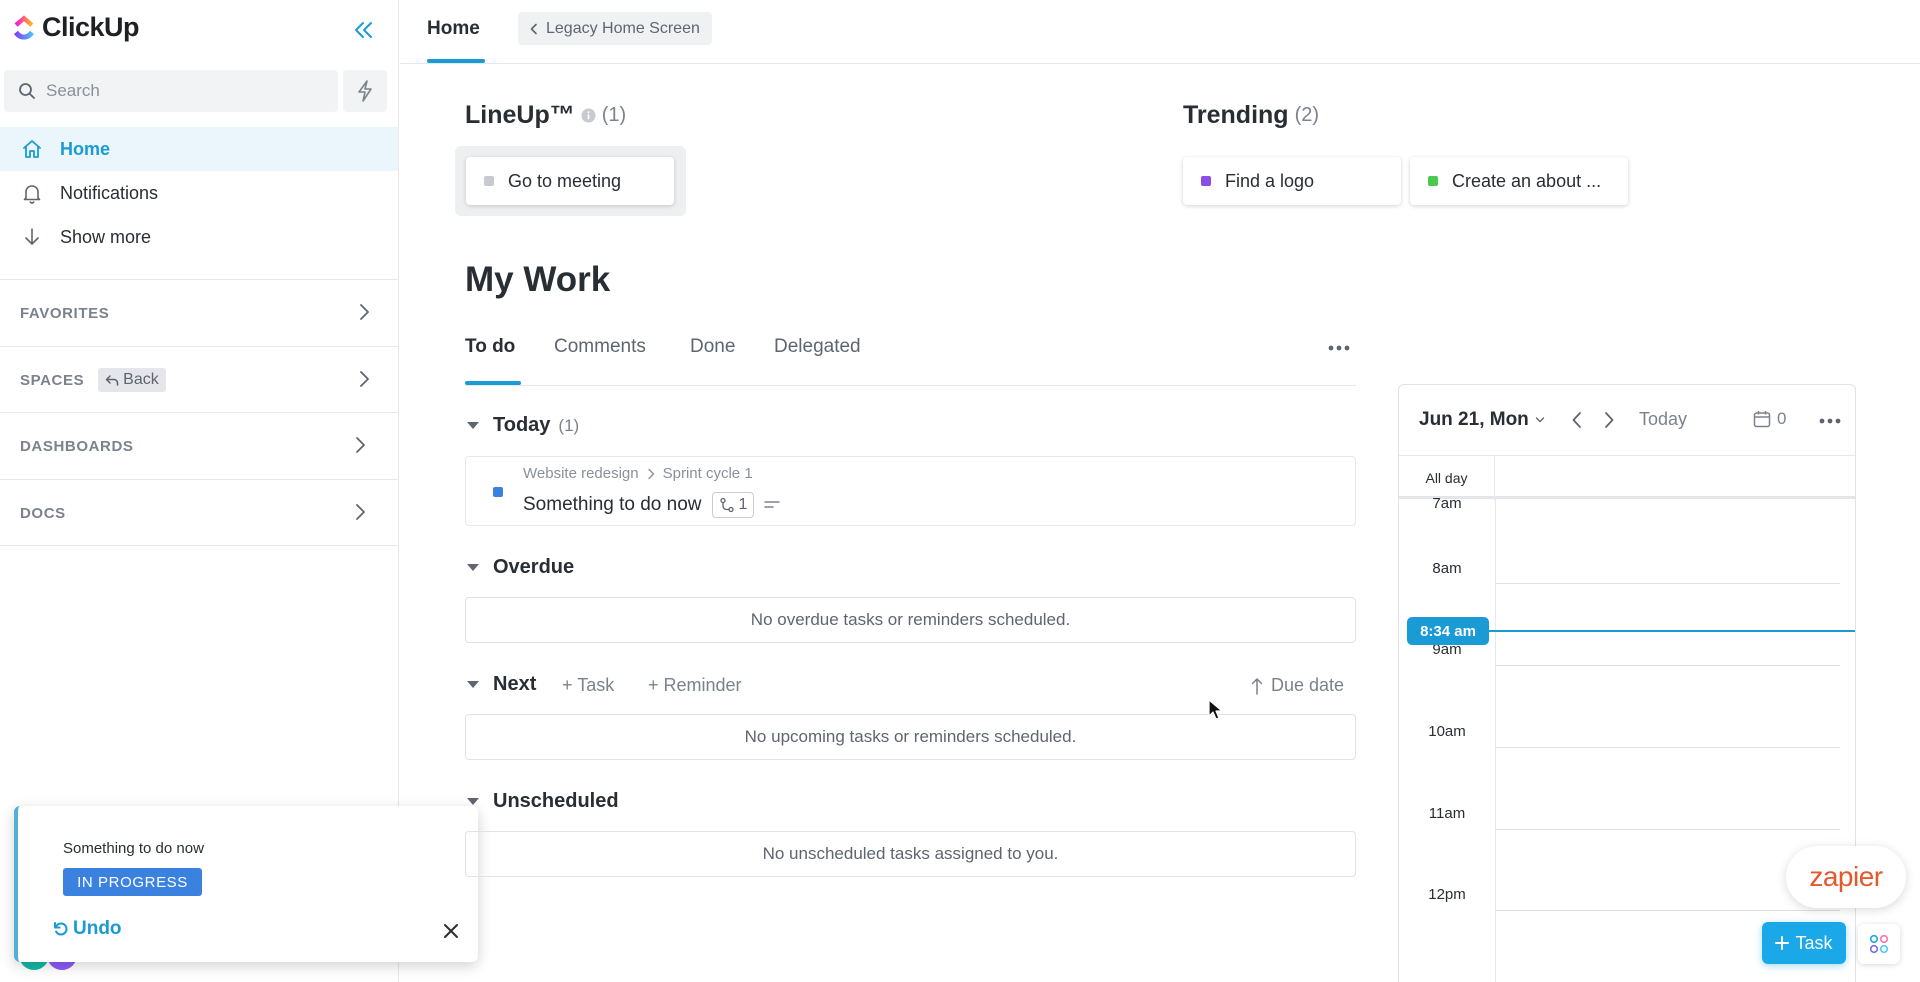 This screenshot has width=1920, height=982. Describe the element at coordinates (132, 380) in the screenshot. I see `spaces-back-button: Back` at that location.